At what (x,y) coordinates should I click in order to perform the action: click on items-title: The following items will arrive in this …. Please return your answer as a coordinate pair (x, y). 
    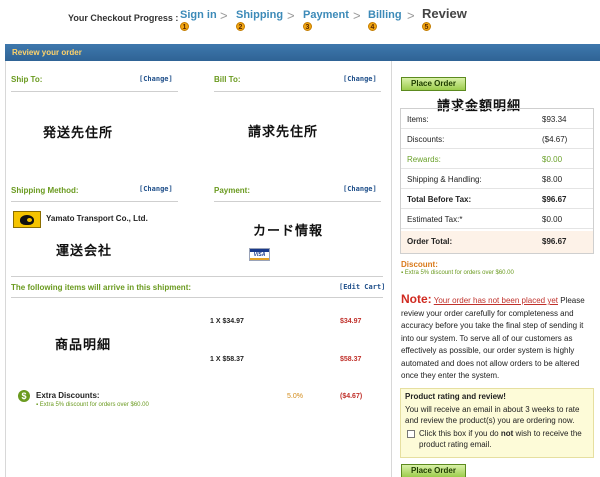
    Looking at the image, I should click on (101, 287).